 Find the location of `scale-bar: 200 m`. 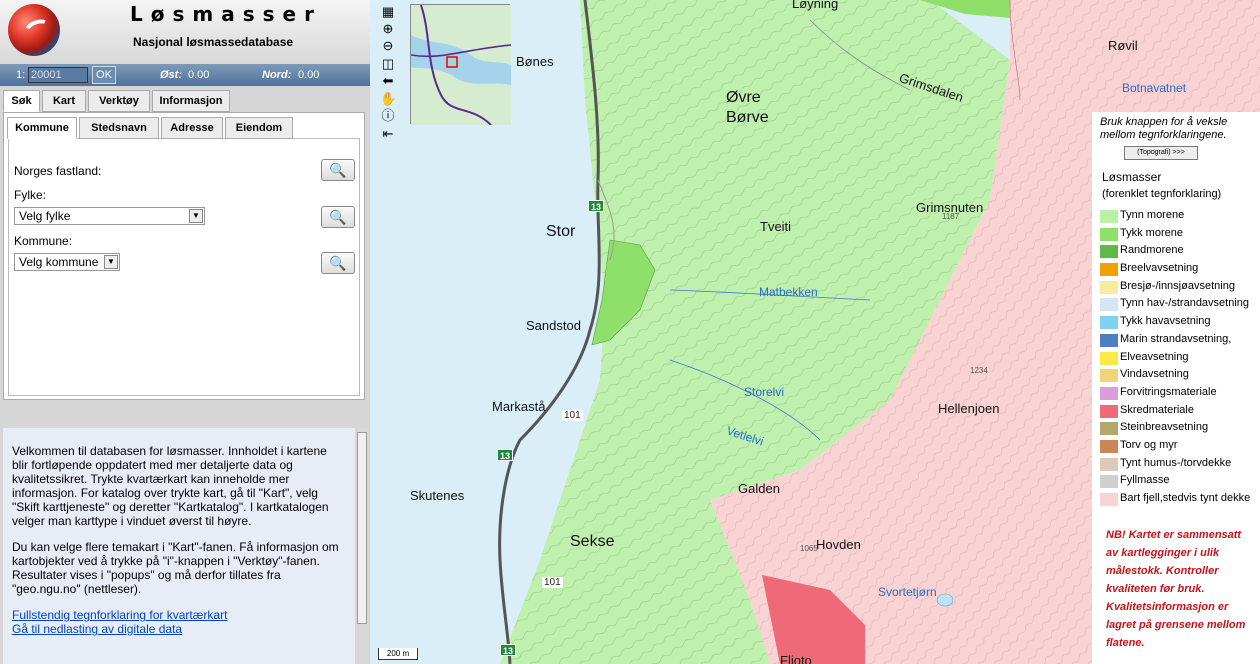

scale-bar: 200 m is located at coordinates (398, 654).